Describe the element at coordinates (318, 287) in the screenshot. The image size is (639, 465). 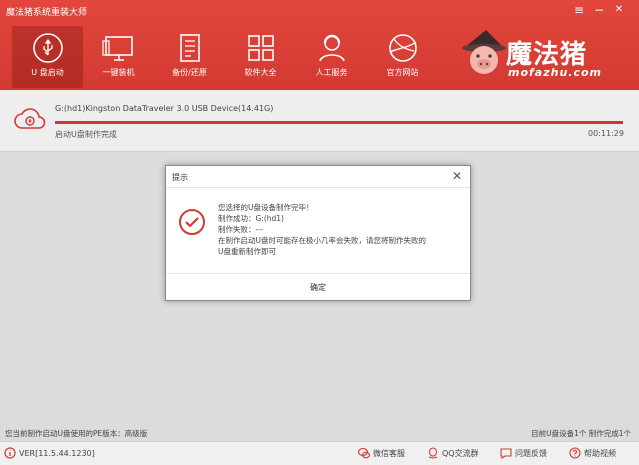
I see `ok-button: 确定` at that location.